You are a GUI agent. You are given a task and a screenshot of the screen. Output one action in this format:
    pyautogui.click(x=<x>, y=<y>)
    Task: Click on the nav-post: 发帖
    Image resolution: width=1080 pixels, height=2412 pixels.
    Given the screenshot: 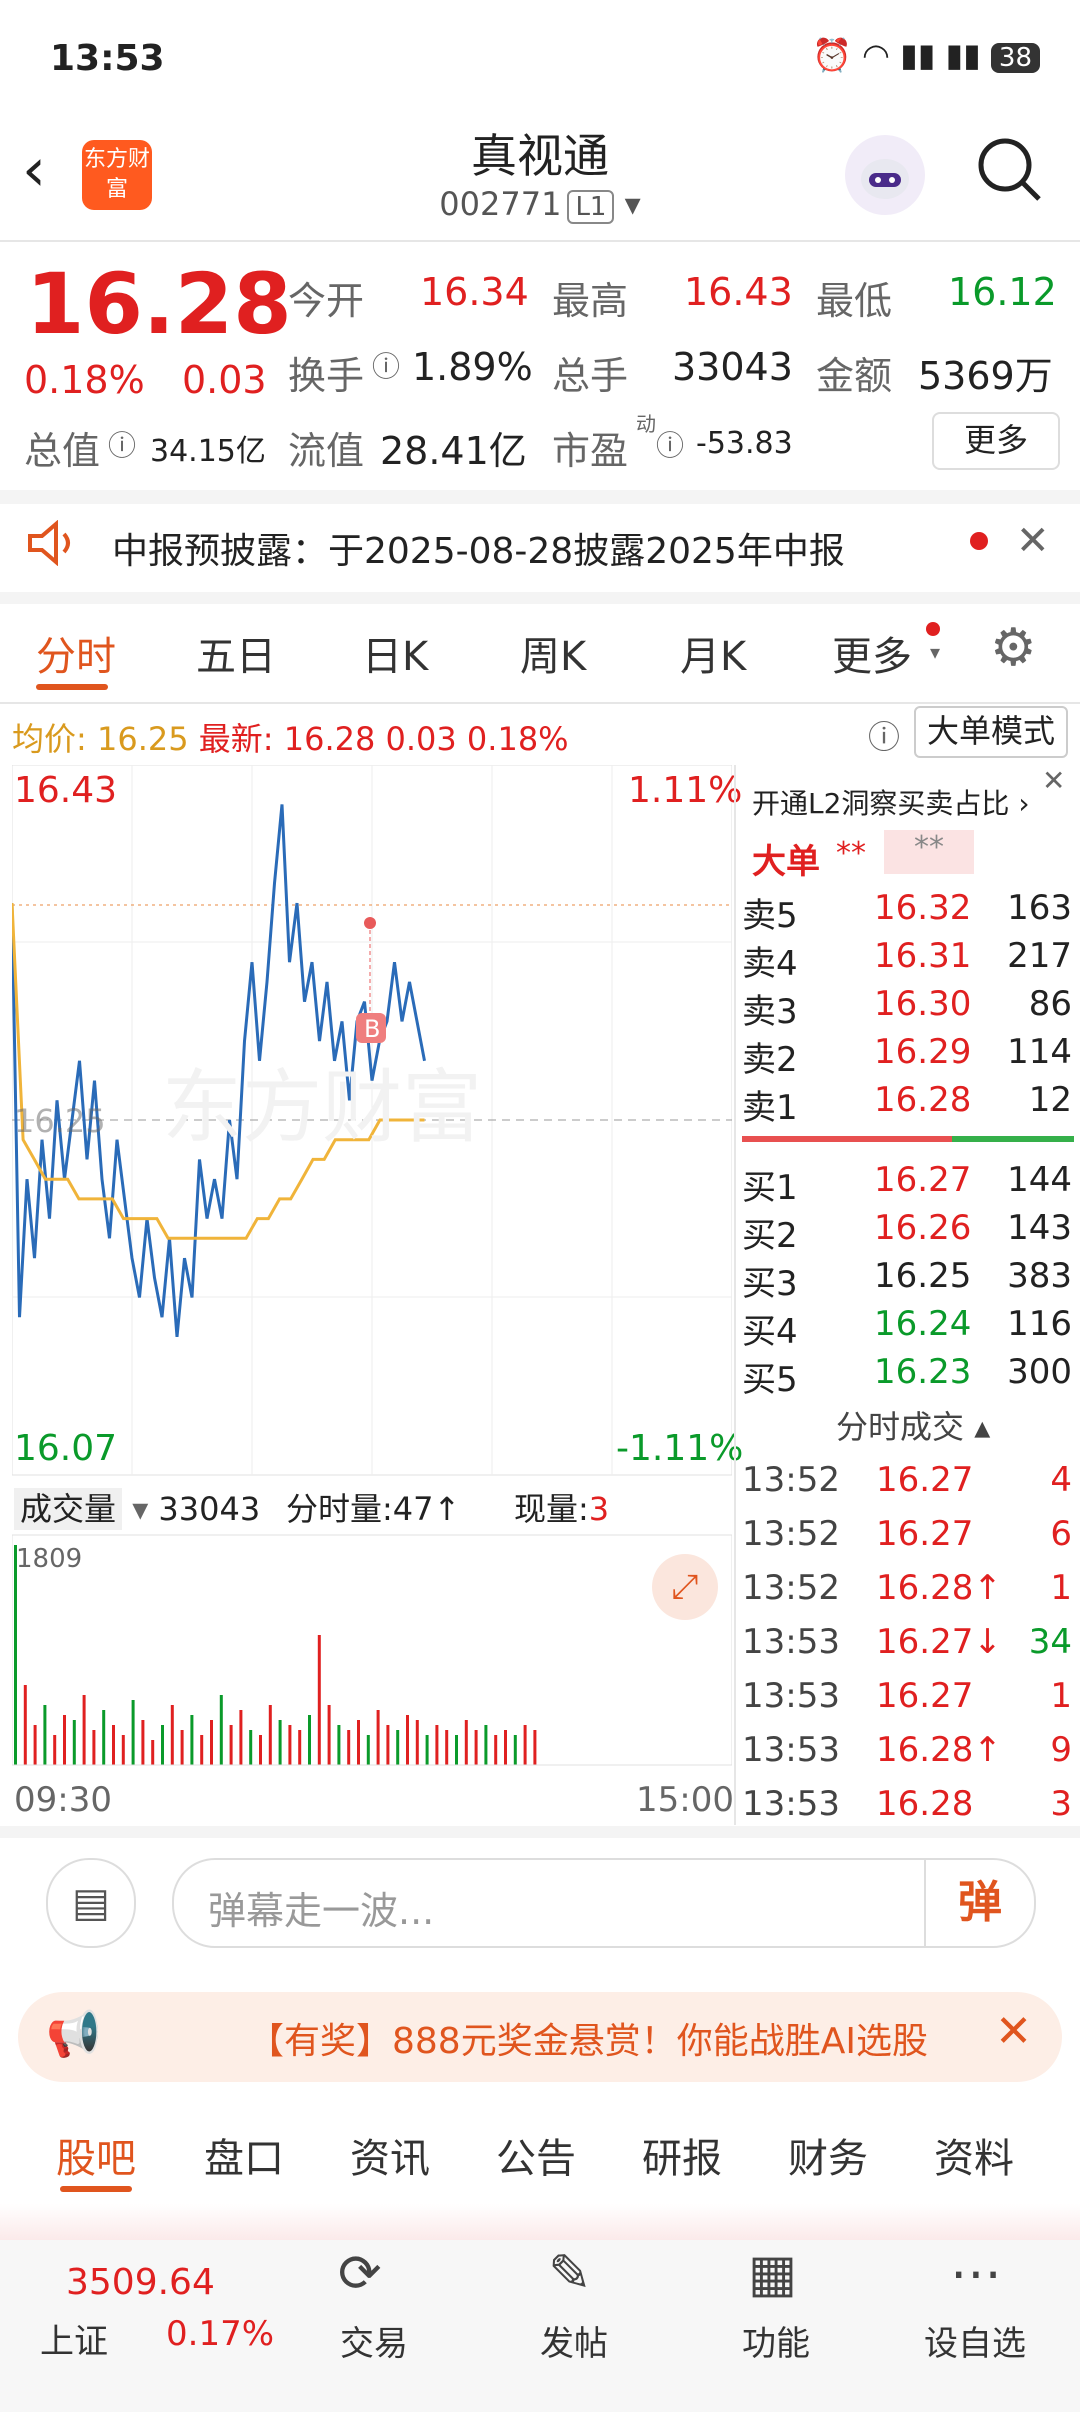 What is the action you would take?
    pyautogui.click(x=574, y=2340)
    